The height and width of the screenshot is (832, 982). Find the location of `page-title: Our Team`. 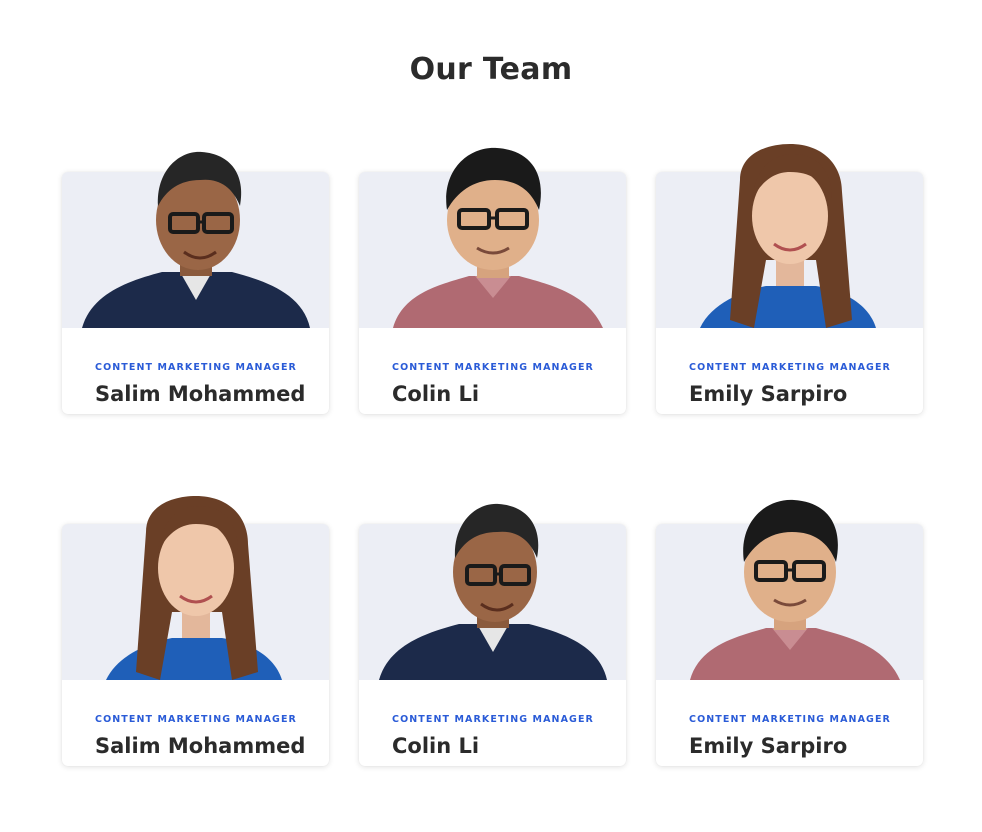

page-title: Our Team is located at coordinates (491, 69).